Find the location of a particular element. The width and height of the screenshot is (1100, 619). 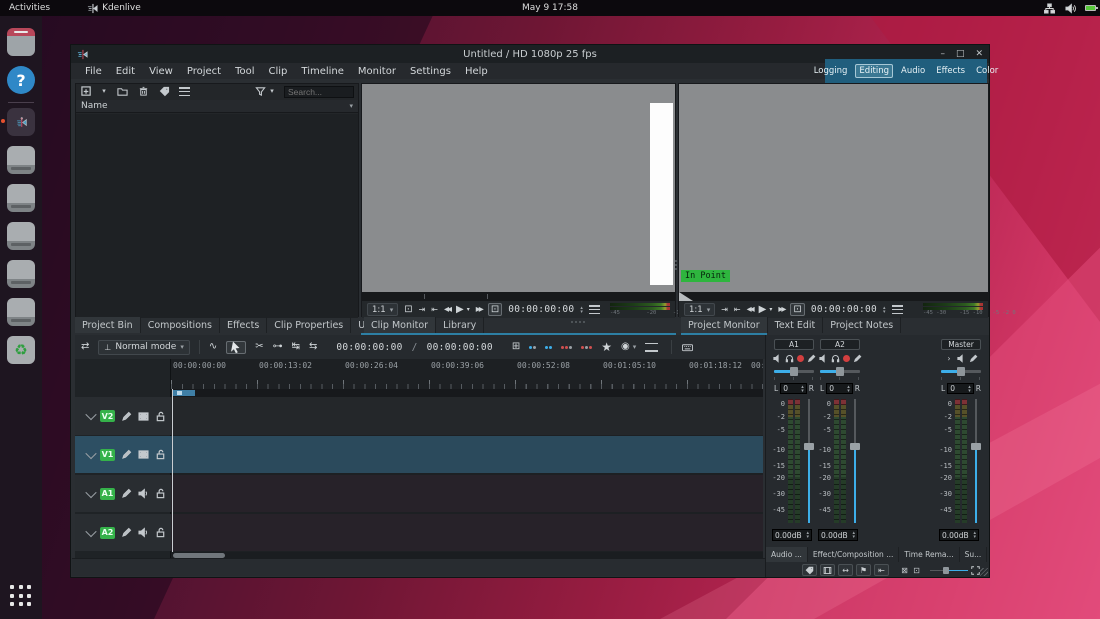

volume-icon is located at coordinates (1070, 8).